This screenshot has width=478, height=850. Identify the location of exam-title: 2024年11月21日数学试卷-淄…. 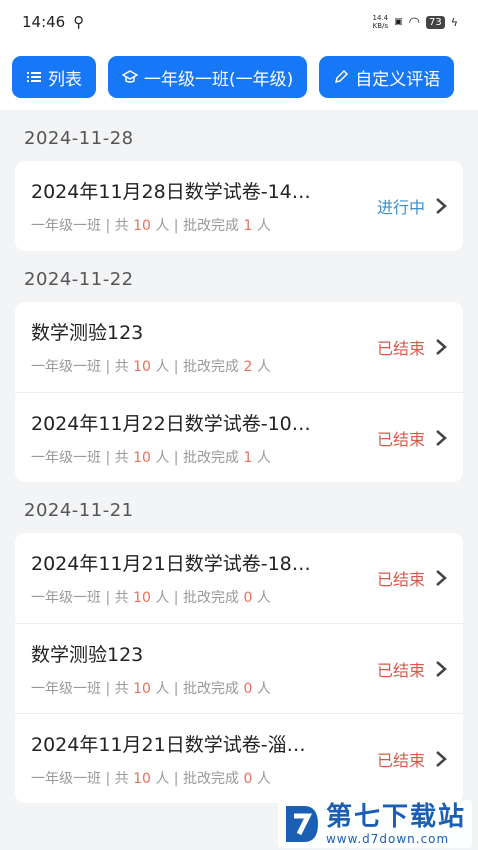
(168, 744).